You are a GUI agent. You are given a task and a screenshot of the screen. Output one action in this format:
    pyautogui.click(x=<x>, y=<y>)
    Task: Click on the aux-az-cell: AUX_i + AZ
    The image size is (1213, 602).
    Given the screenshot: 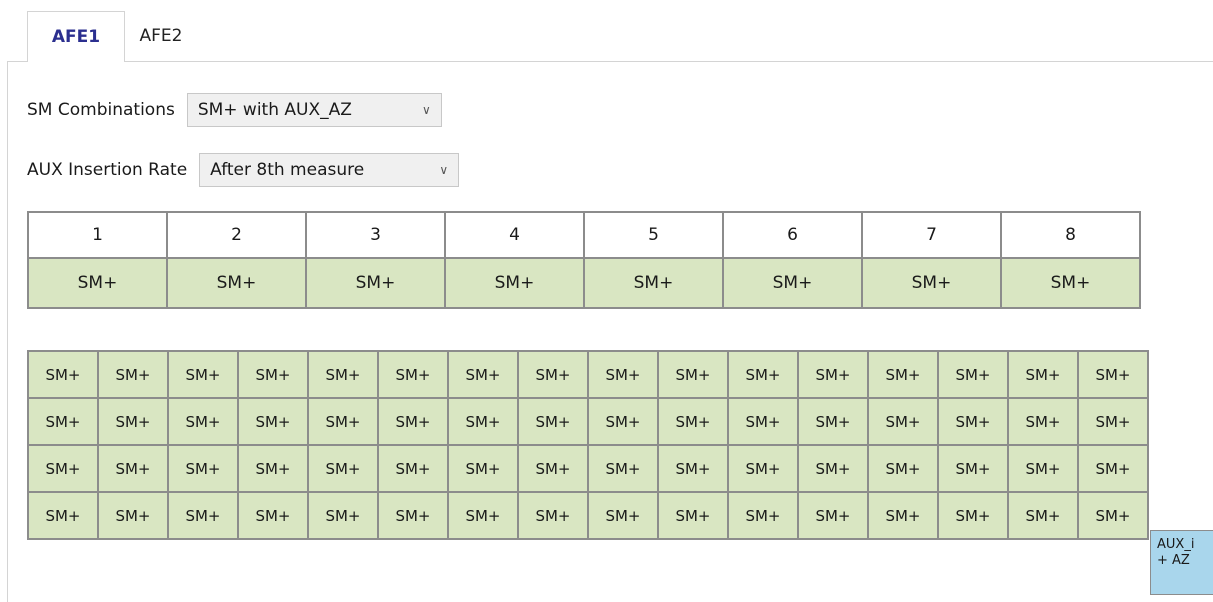 What is the action you would take?
    pyautogui.click(x=1181, y=562)
    